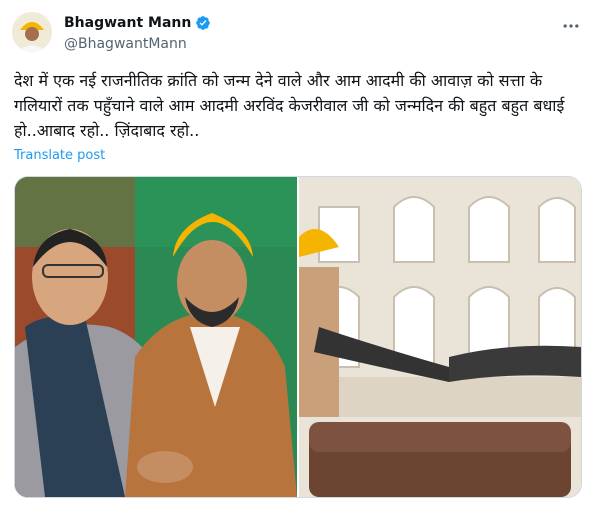  Describe the element at coordinates (32, 32) in the screenshot. I see `author-avatar` at that location.